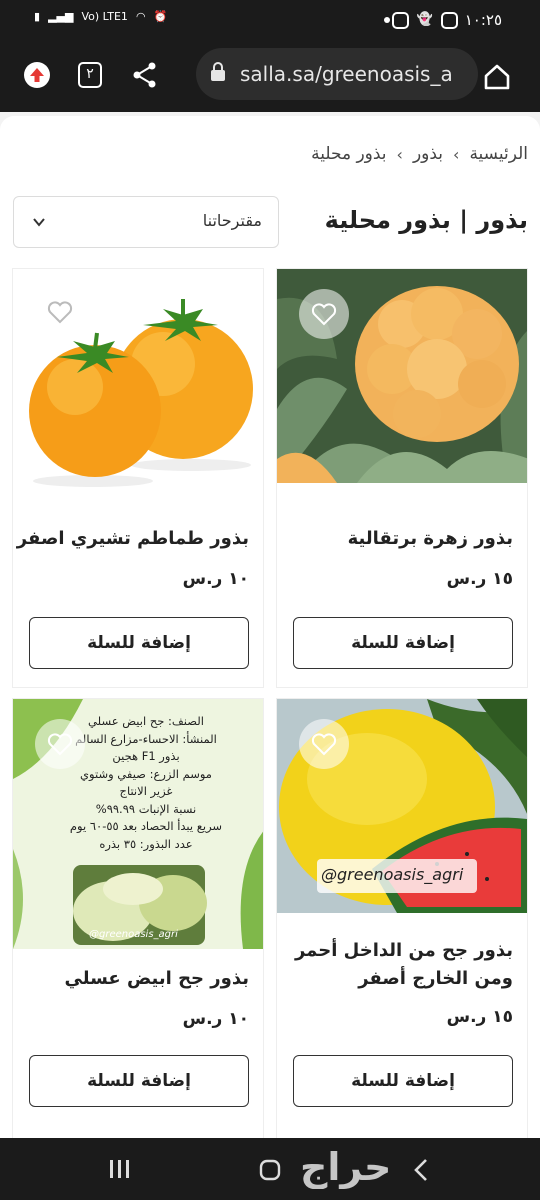 This screenshot has height=1200, width=540. I want to click on product-name: بذور جح ابيض عسلي, so click(157, 979).